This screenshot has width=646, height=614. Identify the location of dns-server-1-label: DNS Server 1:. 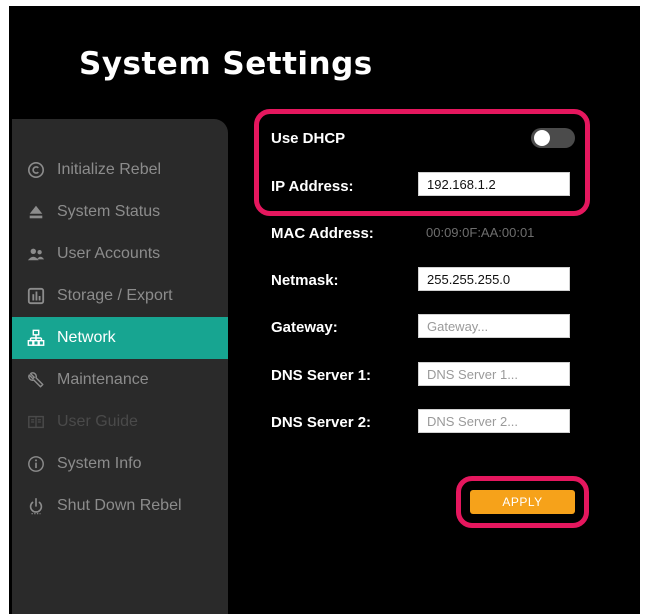
(321, 375).